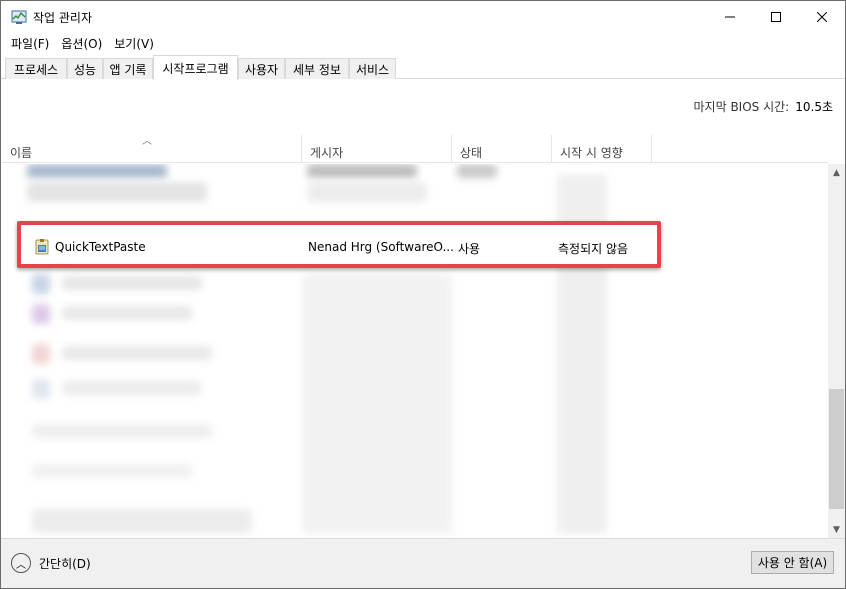 This screenshot has width=846, height=589. I want to click on footer: ︿ 간단히(D) 사용 안 함(A), so click(423, 563).